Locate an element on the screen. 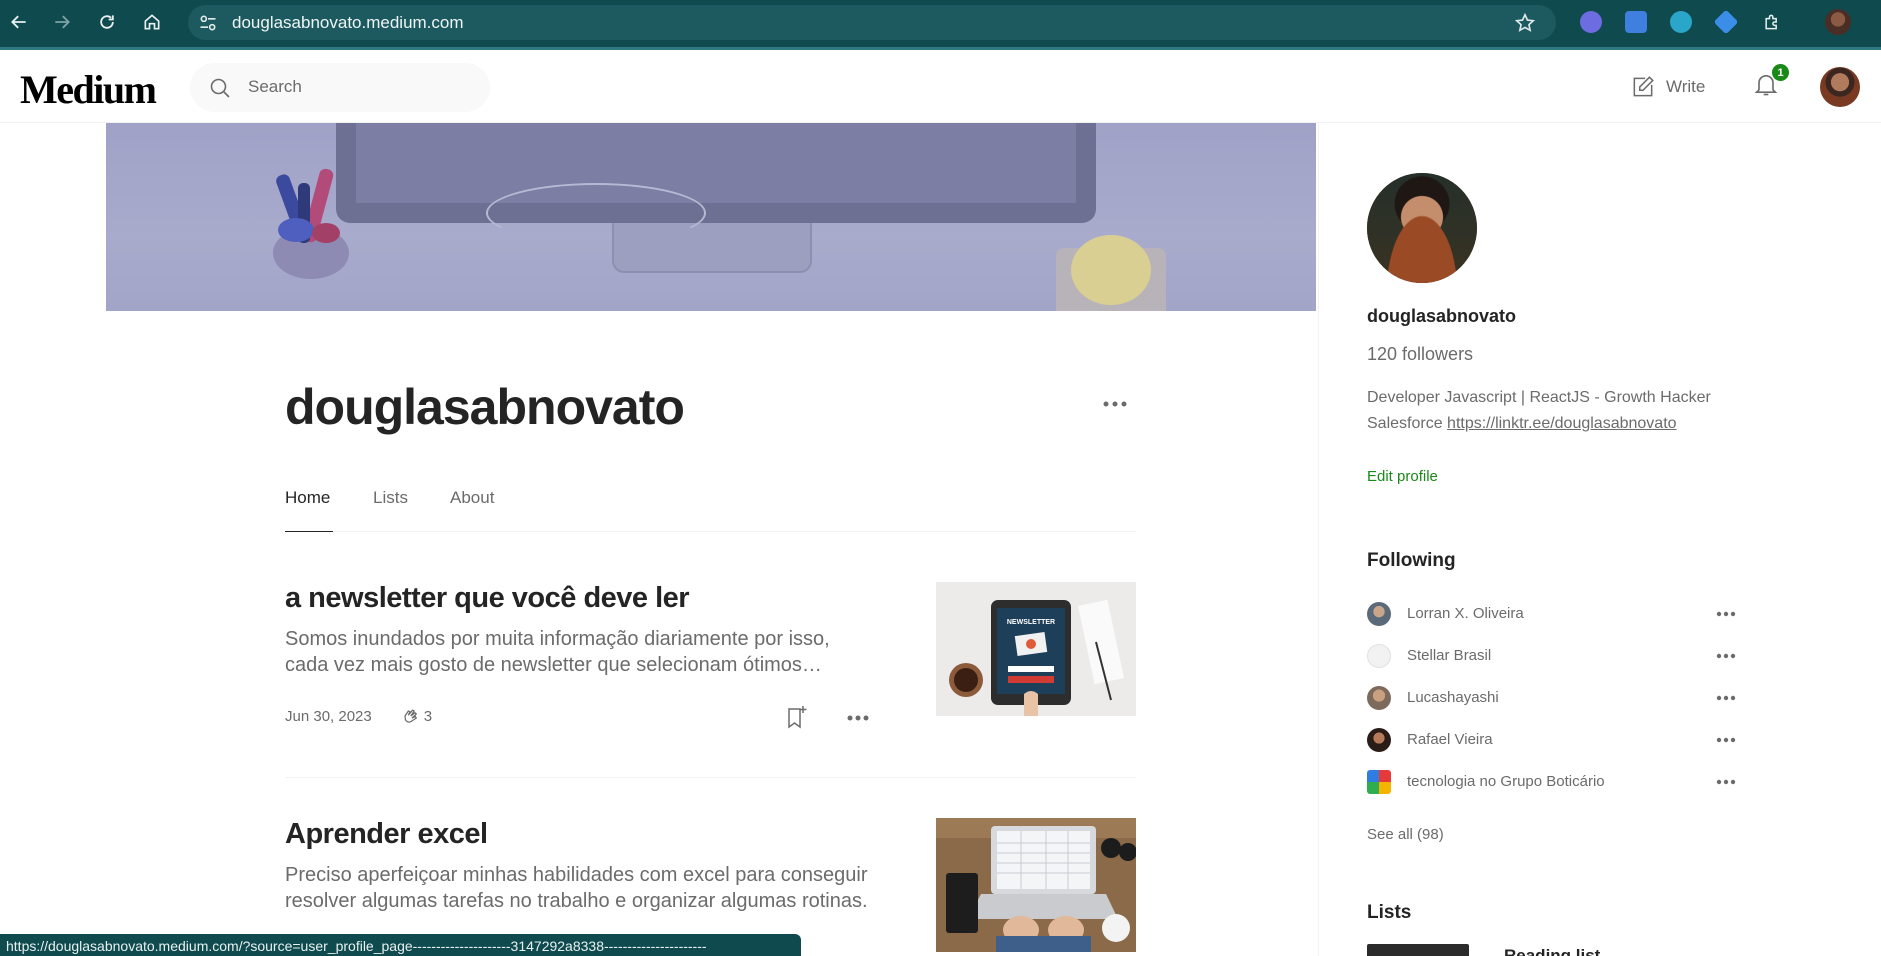  clap-count: 3 is located at coordinates (416, 716).